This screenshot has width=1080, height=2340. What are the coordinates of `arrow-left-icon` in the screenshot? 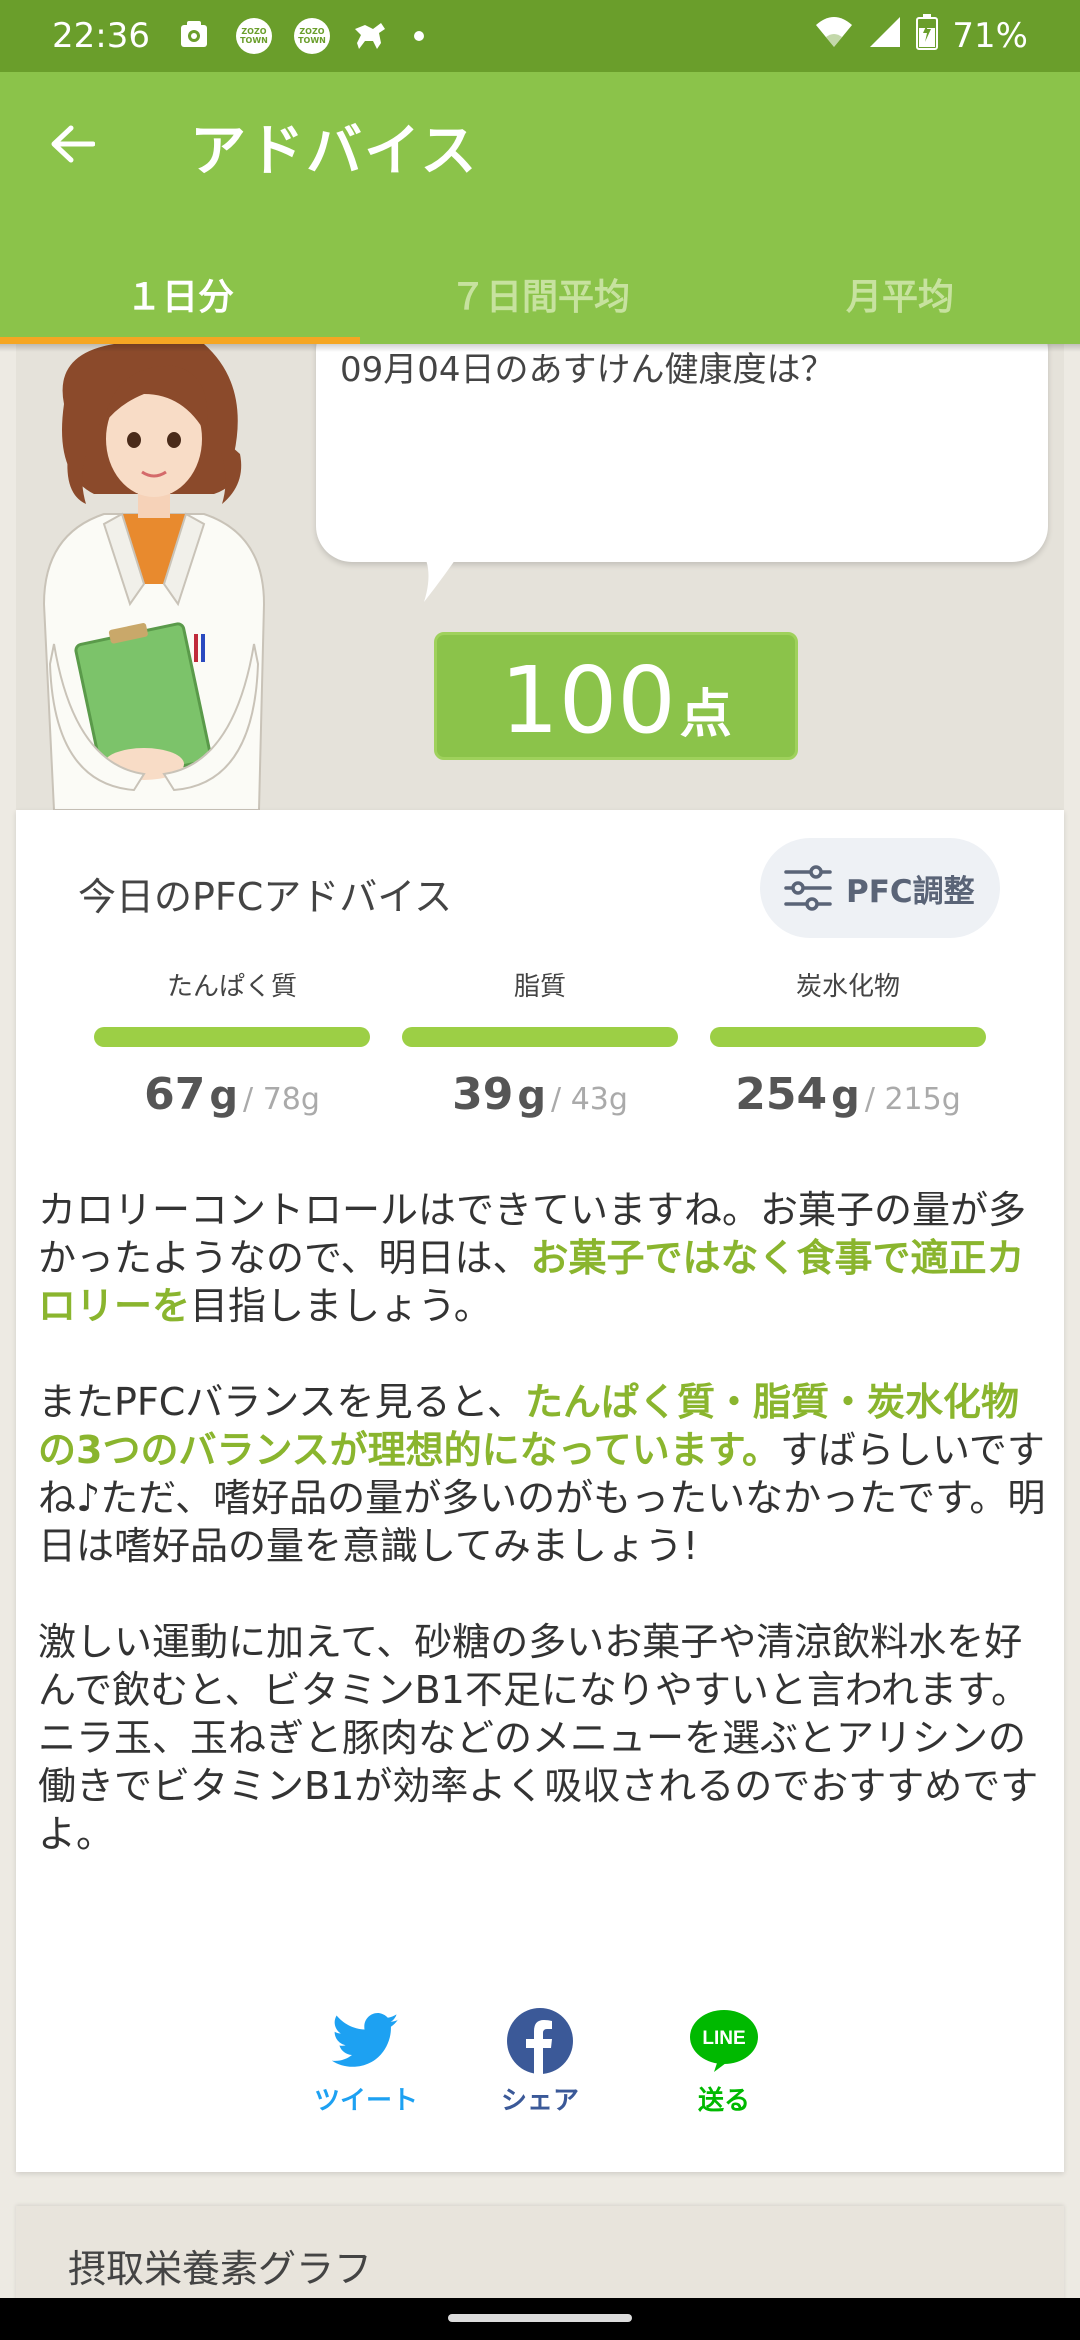 It's located at (73, 144).